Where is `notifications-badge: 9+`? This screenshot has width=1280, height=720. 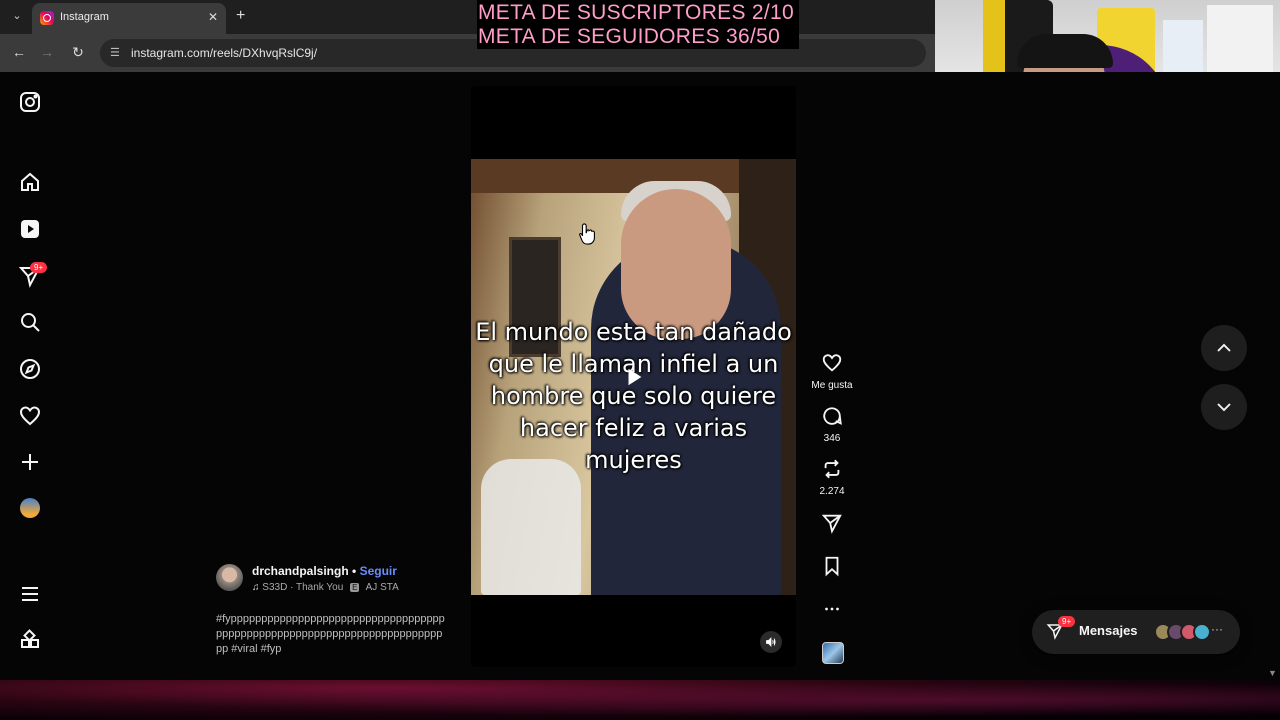 notifications-badge: 9+ is located at coordinates (39, 267).